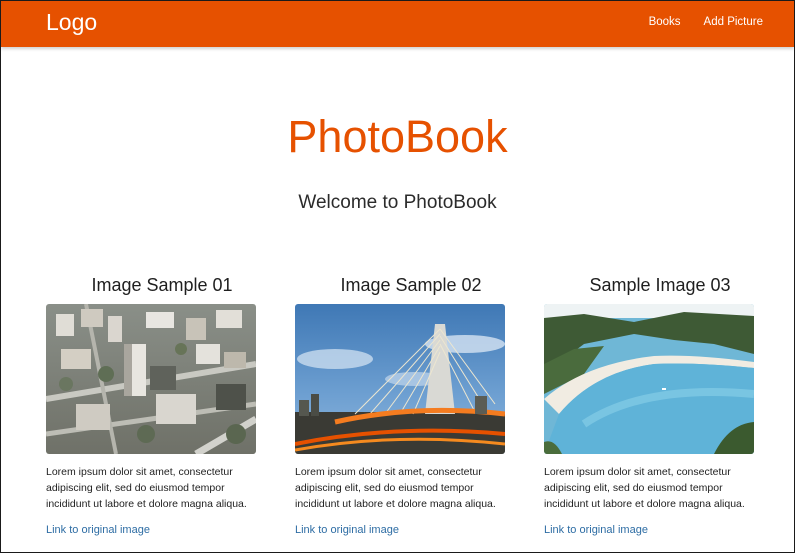  I want to click on nav-links: Books Add Picture, so click(706, 22).